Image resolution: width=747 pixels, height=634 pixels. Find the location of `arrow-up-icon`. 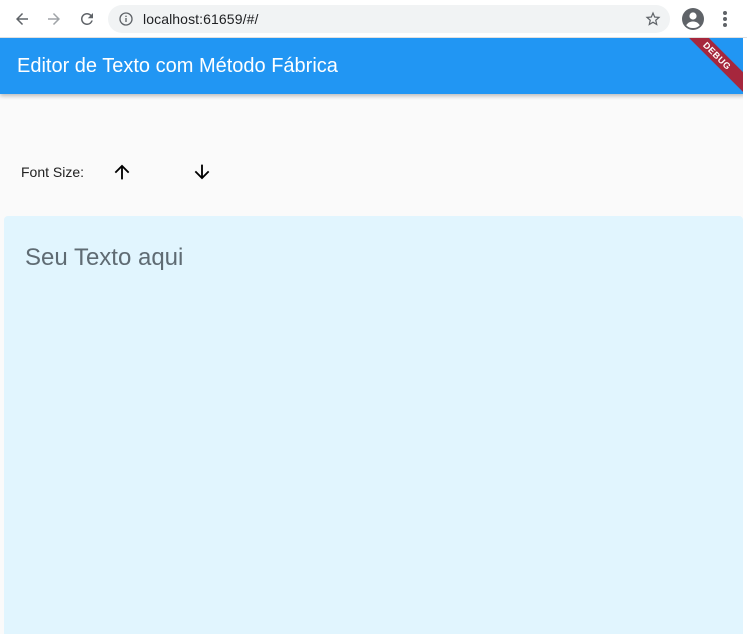

arrow-up-icon is located at coordinates (122, 172).